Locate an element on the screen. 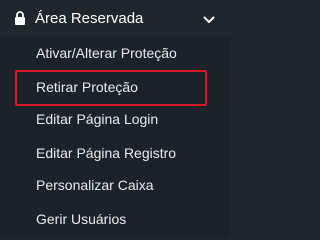  submenu-item-label: Ativar/Alterar Proteção is located at coordinates (106, 53).